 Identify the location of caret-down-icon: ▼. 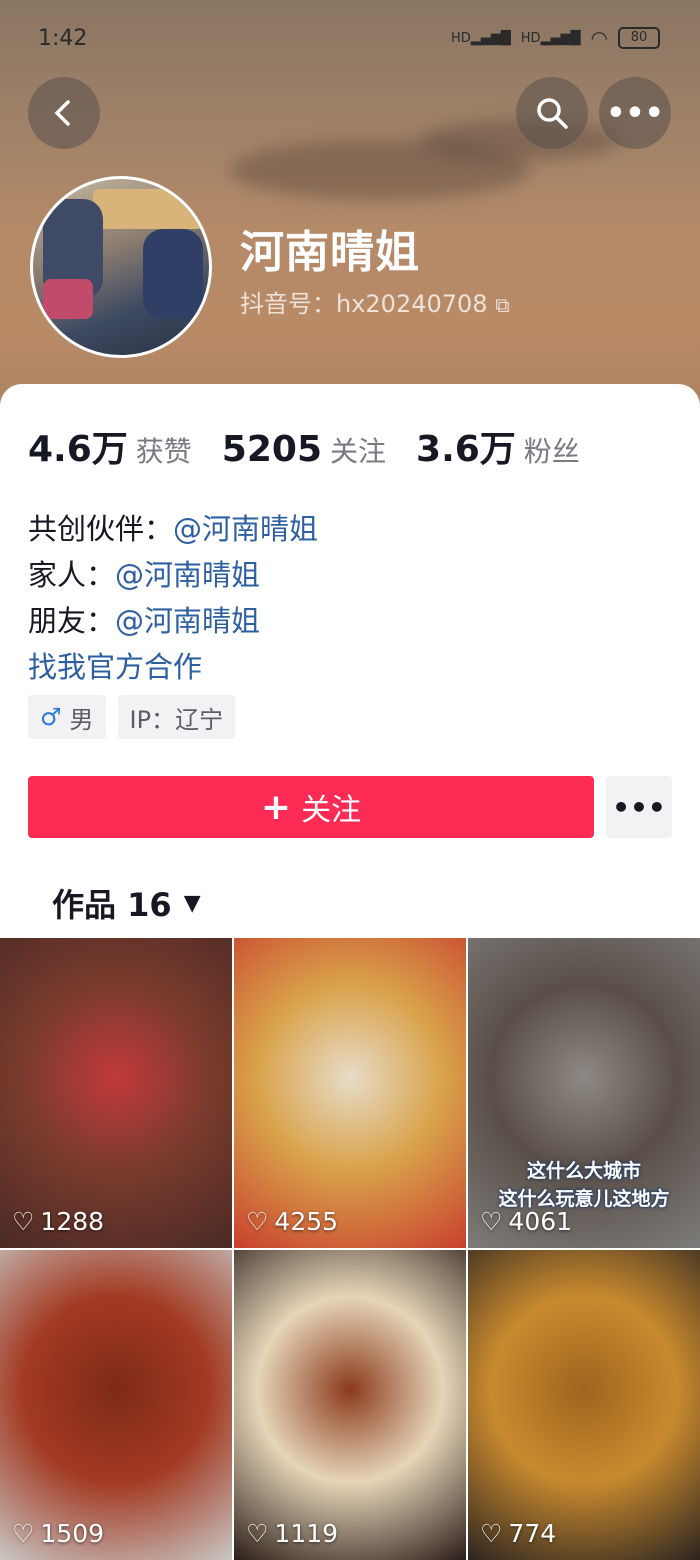
(192, 903).